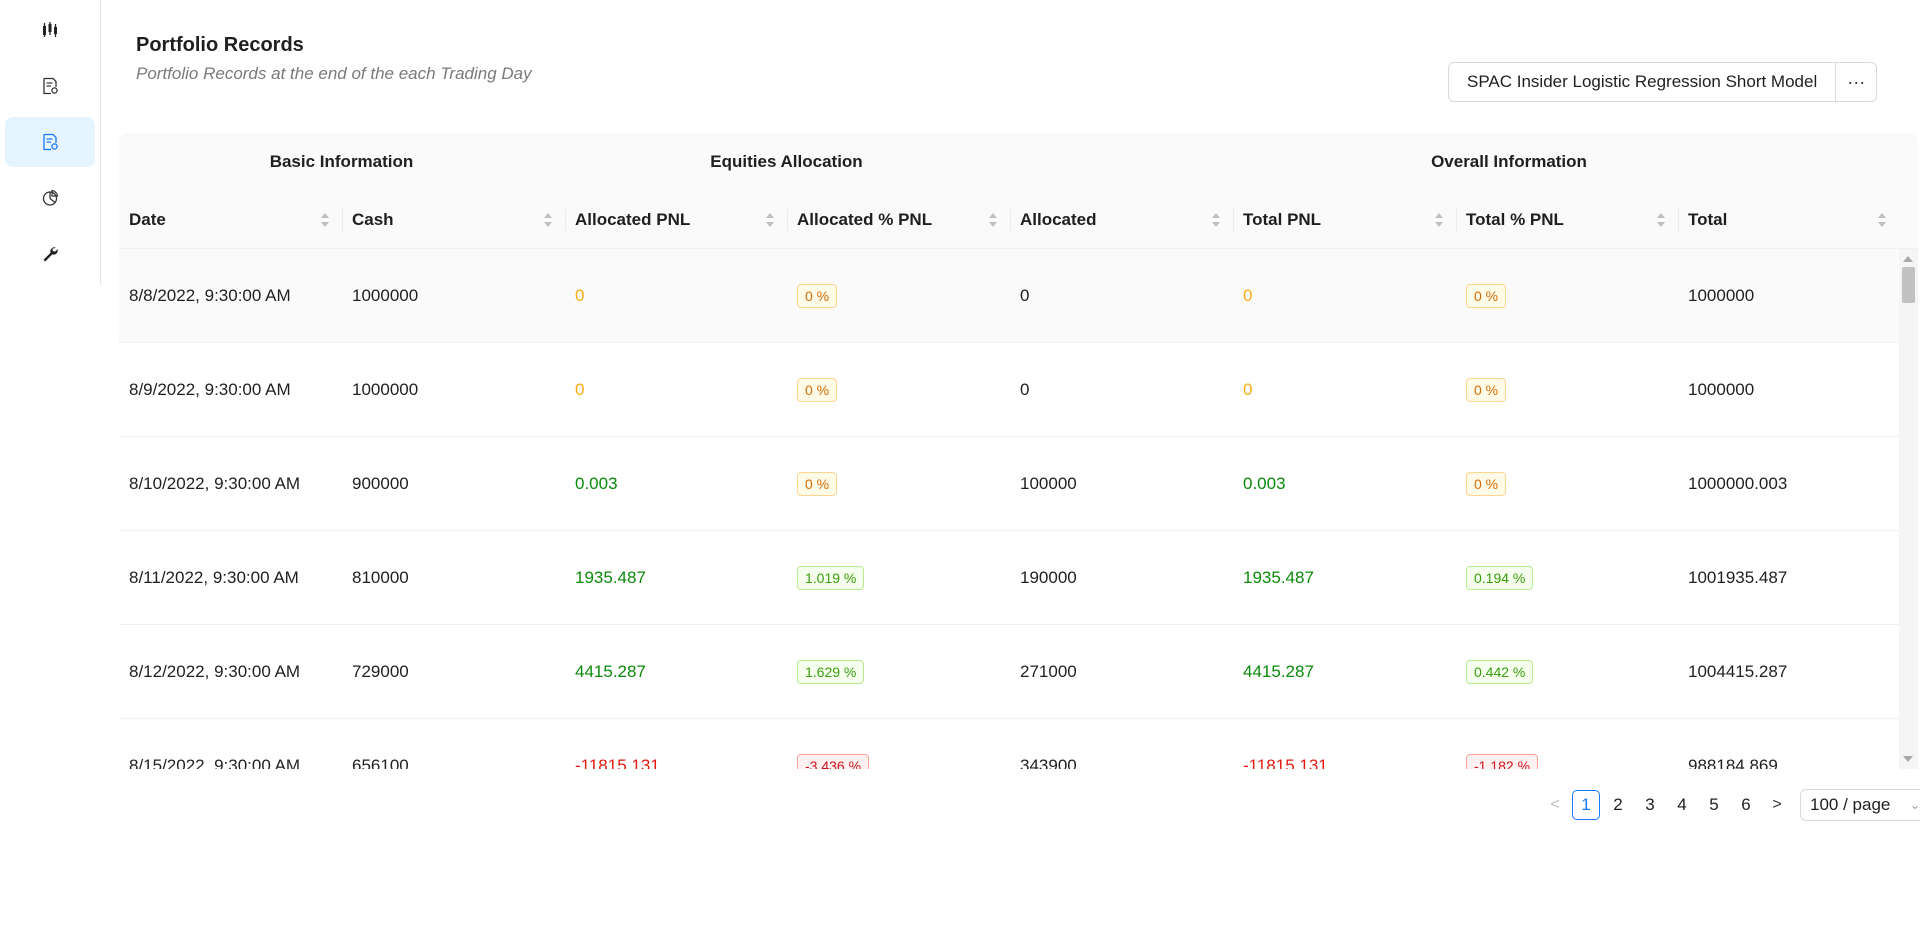  What do you see at coordinates (380, 390) in the screenshot?
I see `cell-cash: 1000000` at bounding box center [380, 390].